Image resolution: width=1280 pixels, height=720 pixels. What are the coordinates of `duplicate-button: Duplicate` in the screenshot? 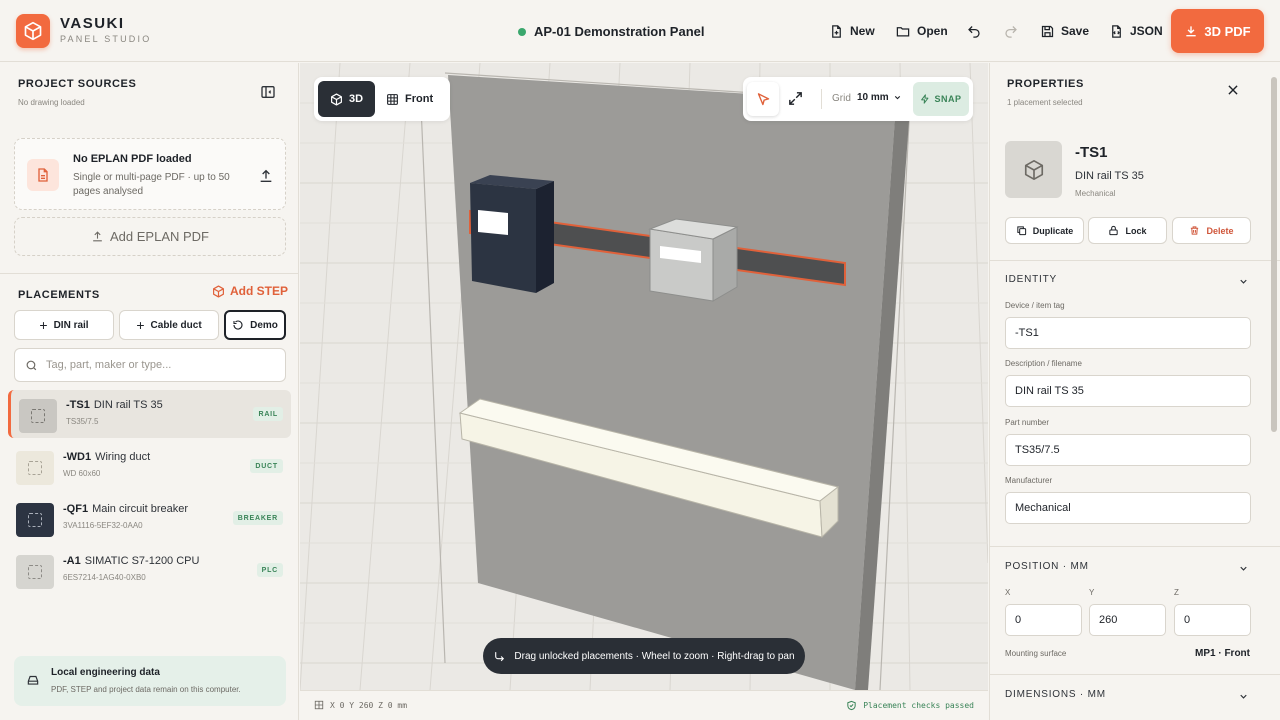 It's located at (1044, 230).